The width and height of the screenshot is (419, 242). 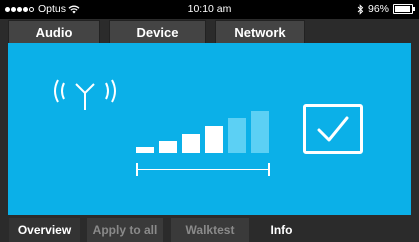 I want to click on range-end-tick, so click(x=269, y=169).